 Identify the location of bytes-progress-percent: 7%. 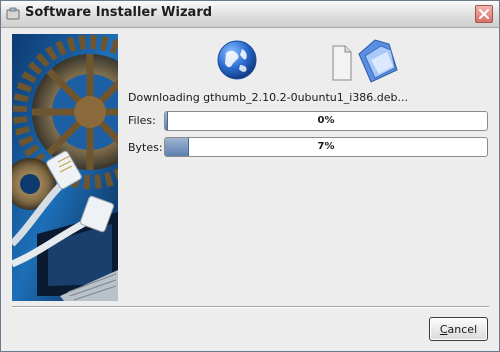
(326, 146).